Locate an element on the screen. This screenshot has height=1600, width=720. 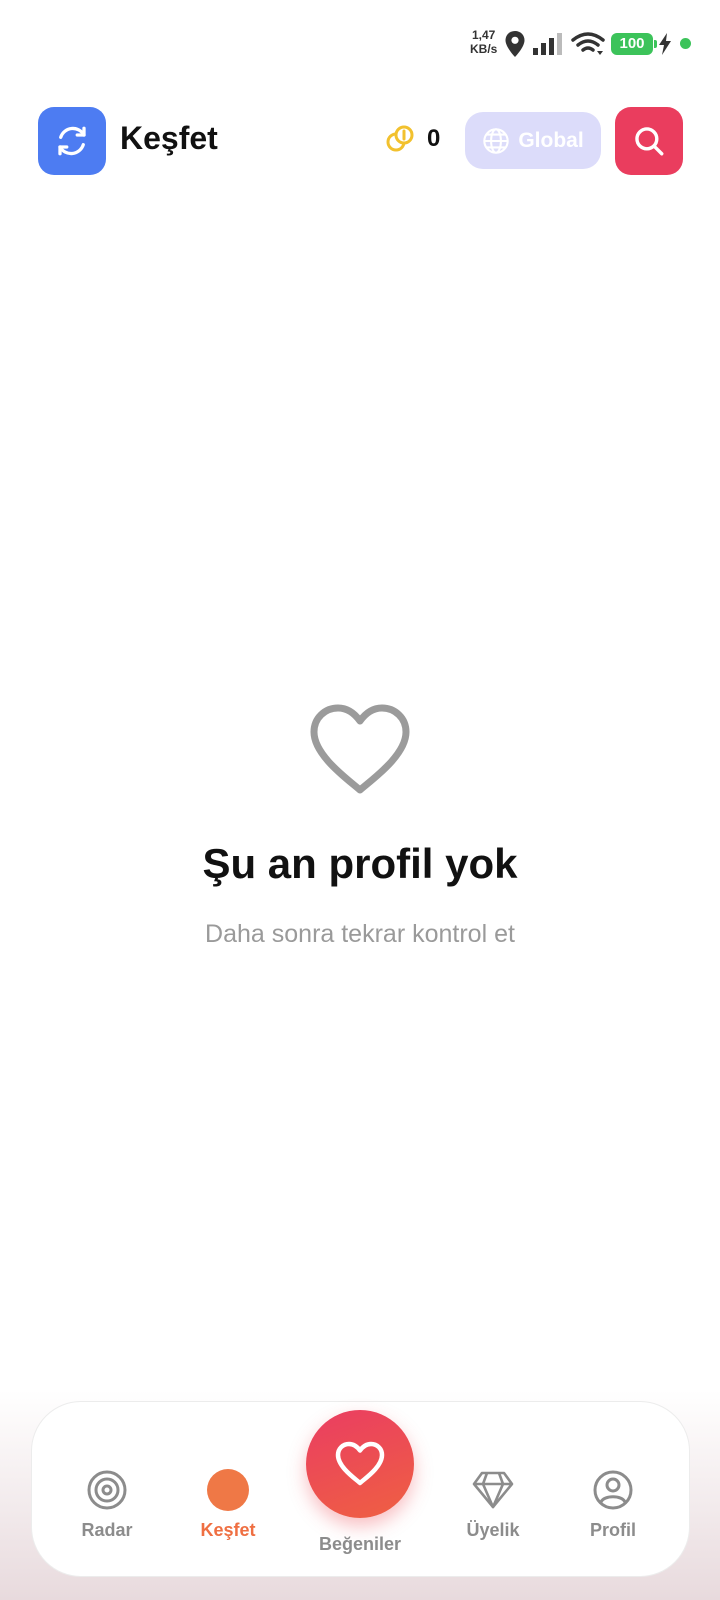
radar-icon is located at coordinates (107, 1490).